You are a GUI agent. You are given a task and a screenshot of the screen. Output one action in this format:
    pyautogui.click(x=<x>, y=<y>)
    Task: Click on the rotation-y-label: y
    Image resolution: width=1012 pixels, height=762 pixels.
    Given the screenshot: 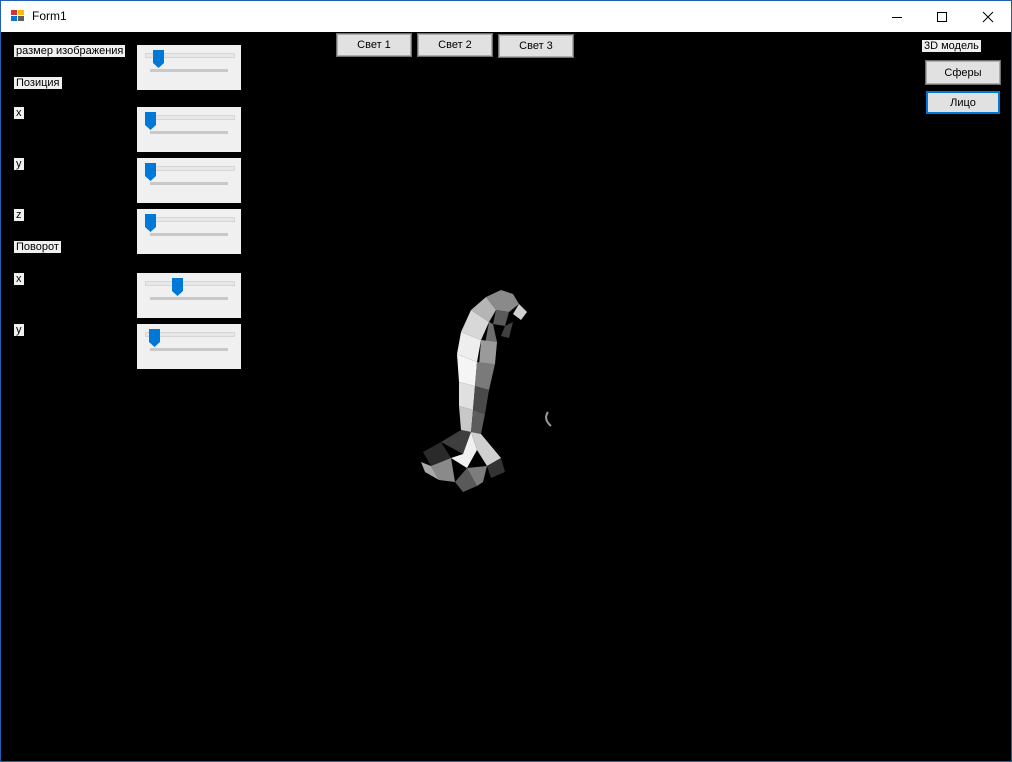 What is the action you would take?
    pyautogui.click(x=19, y=330)
    